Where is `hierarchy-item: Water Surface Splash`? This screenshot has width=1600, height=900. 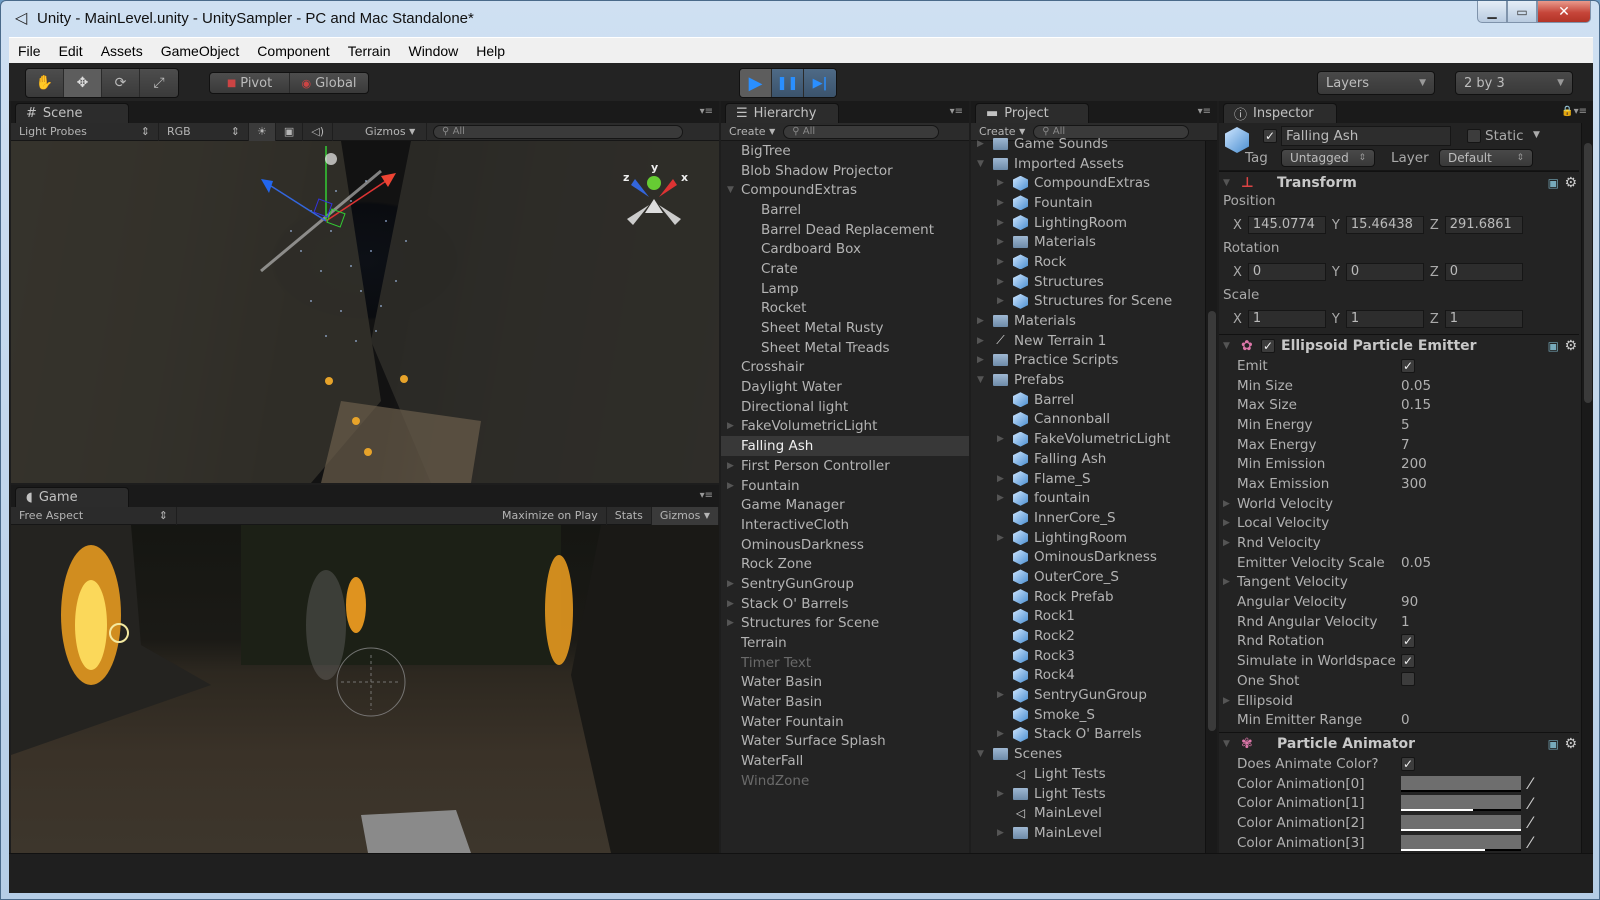 hierarchy-item: Water Surface Splash is located at coordinates (845, 742).